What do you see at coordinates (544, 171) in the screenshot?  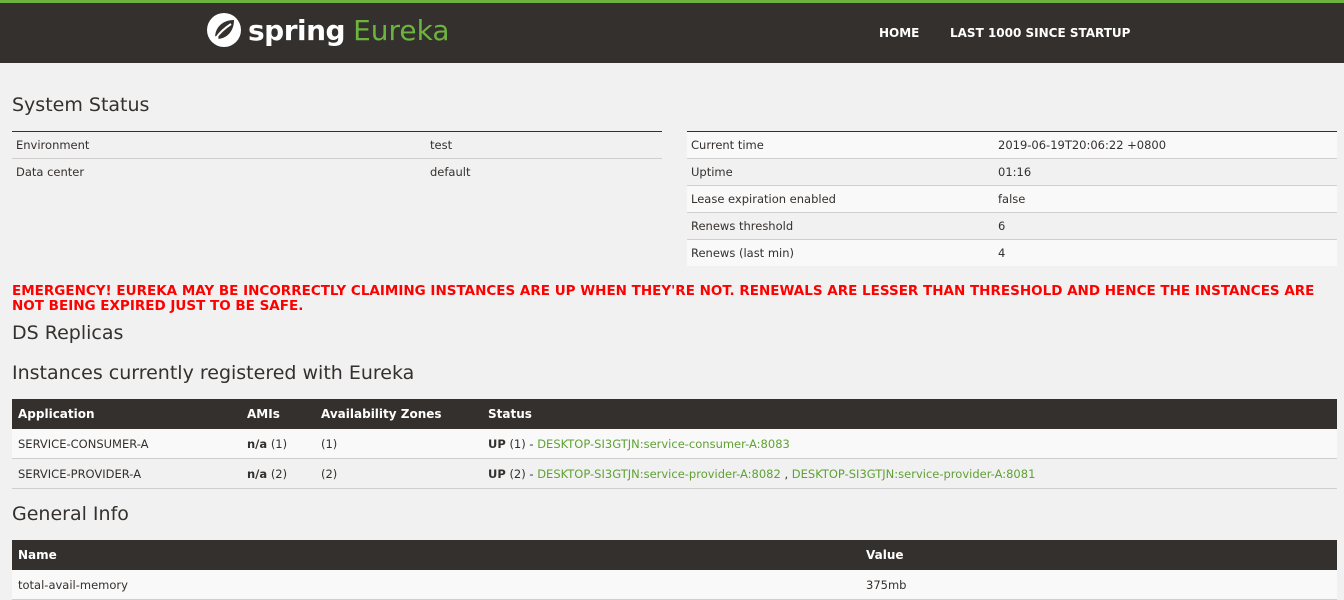 I see `status-value: default` at bounding box center [544, 171].